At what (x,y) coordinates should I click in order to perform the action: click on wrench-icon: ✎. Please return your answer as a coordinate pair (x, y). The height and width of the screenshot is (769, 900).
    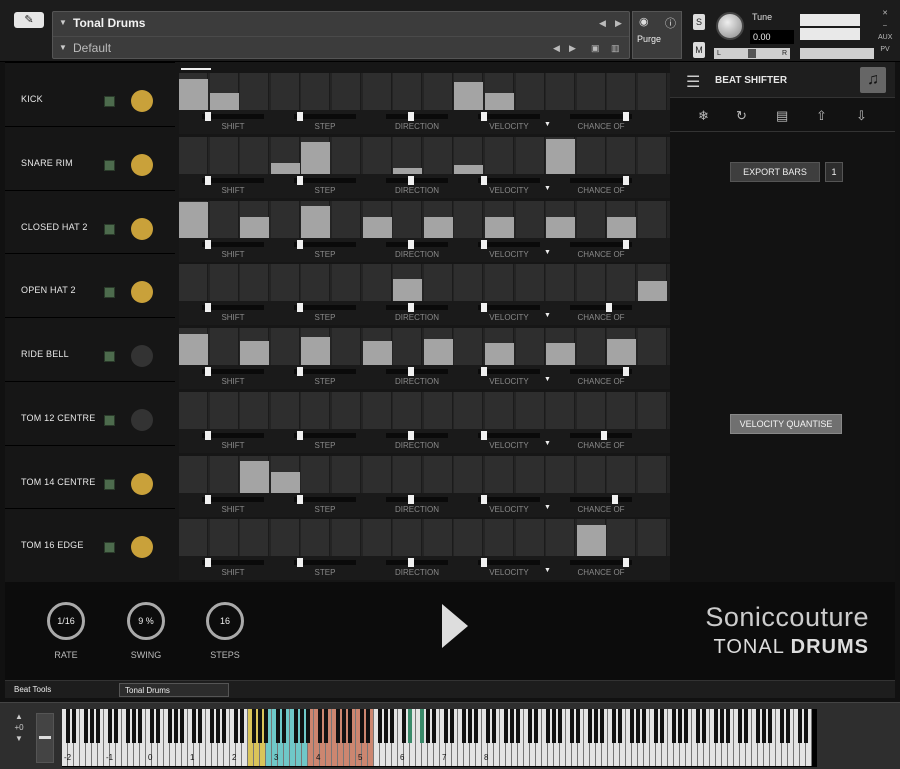
    Looking at the image, I should click on (29, 20).